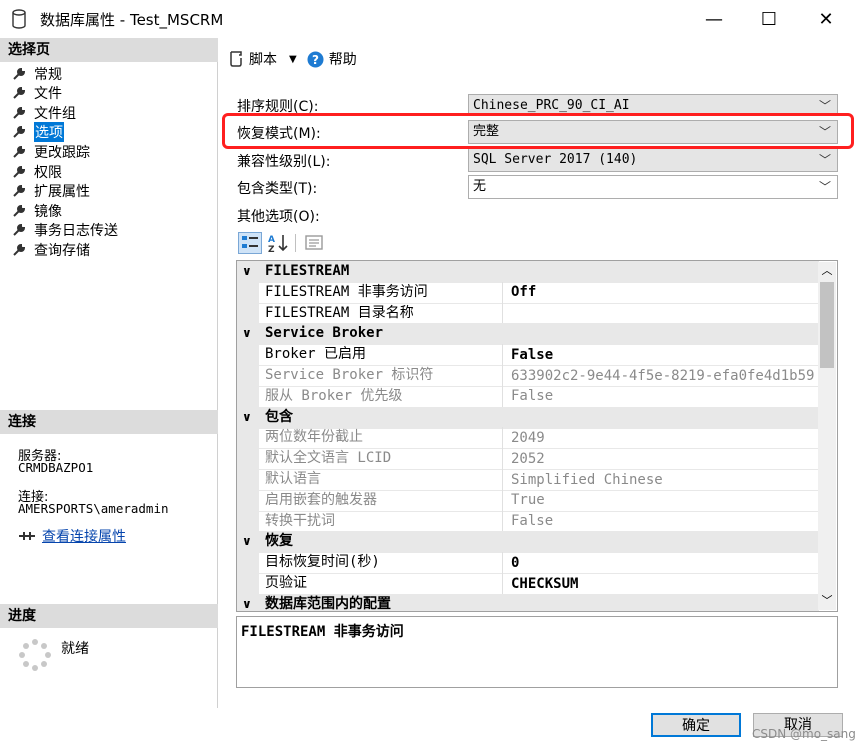 The image size is (865, 752). I want to click on highlight-annotation, so click(538, 131).